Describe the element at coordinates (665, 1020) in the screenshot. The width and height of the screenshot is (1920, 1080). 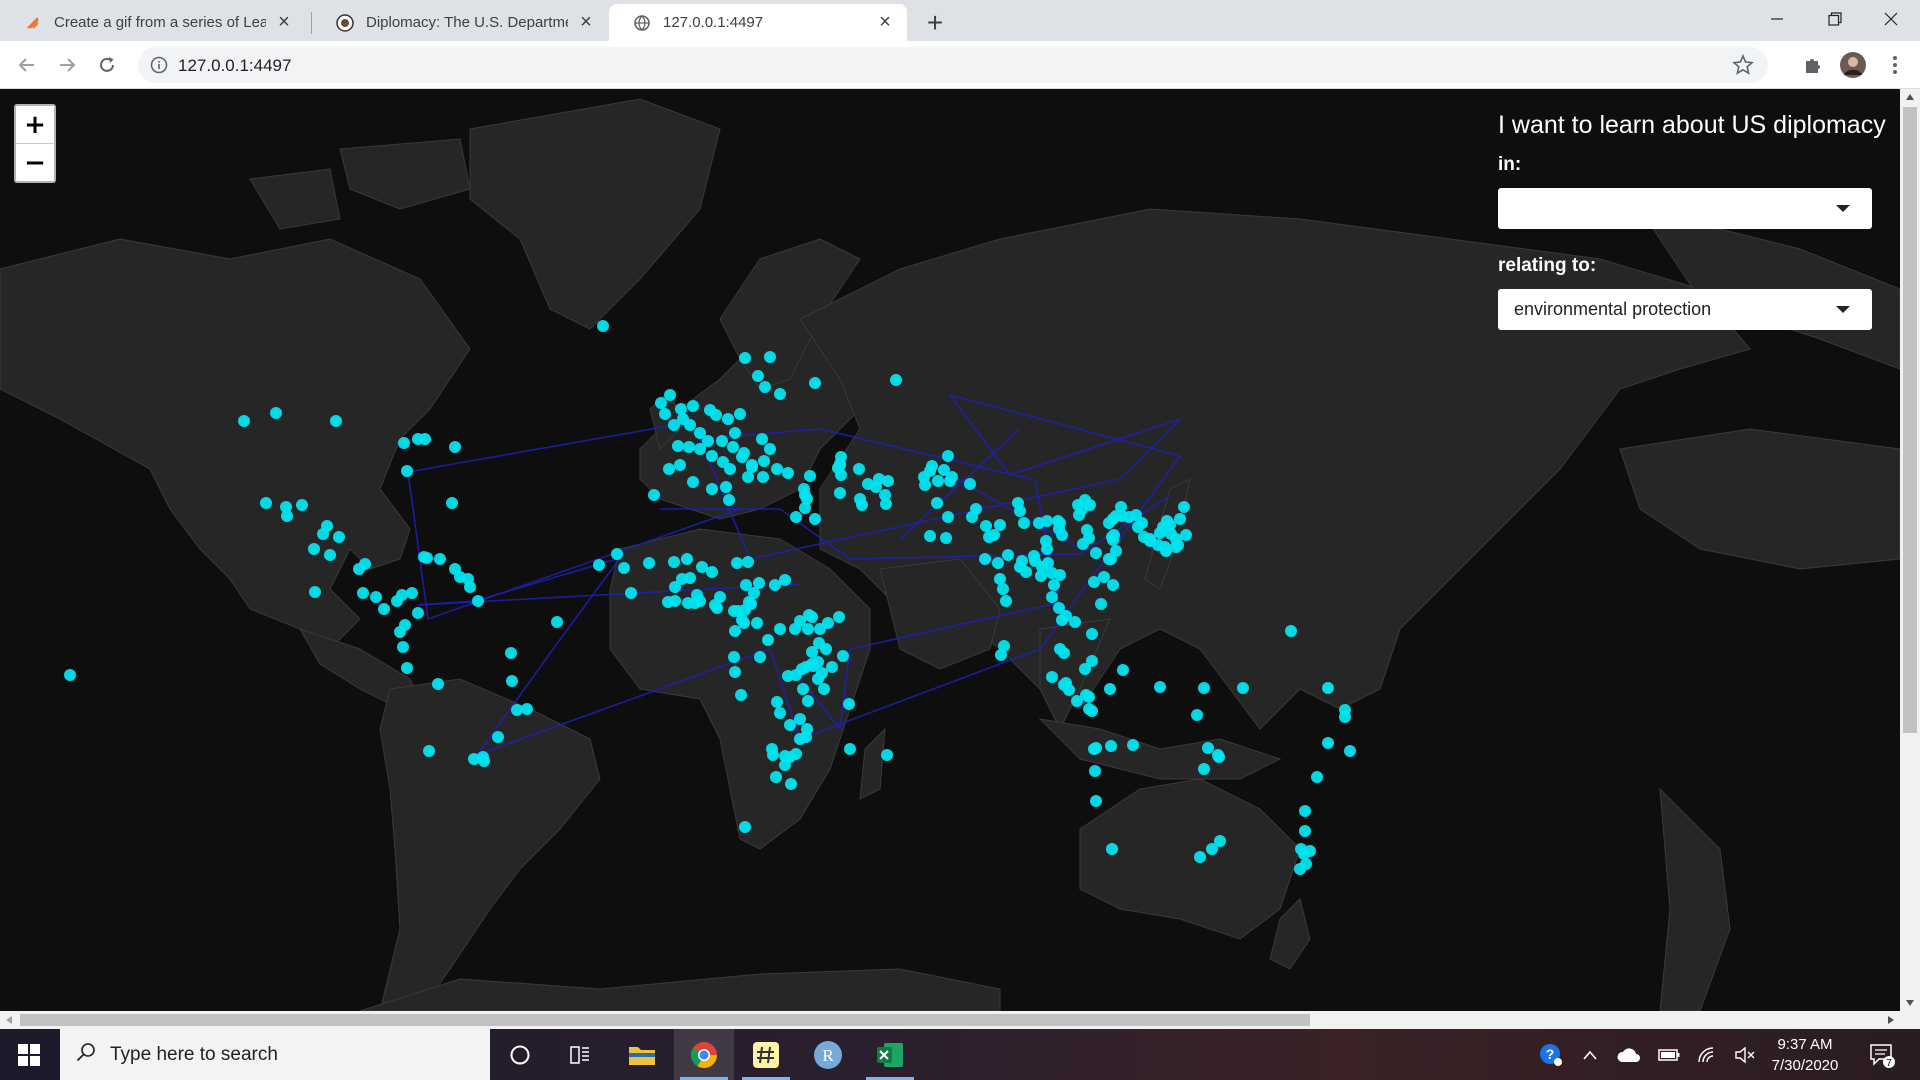
I see `horizontal-scroll-thumb` at that location.